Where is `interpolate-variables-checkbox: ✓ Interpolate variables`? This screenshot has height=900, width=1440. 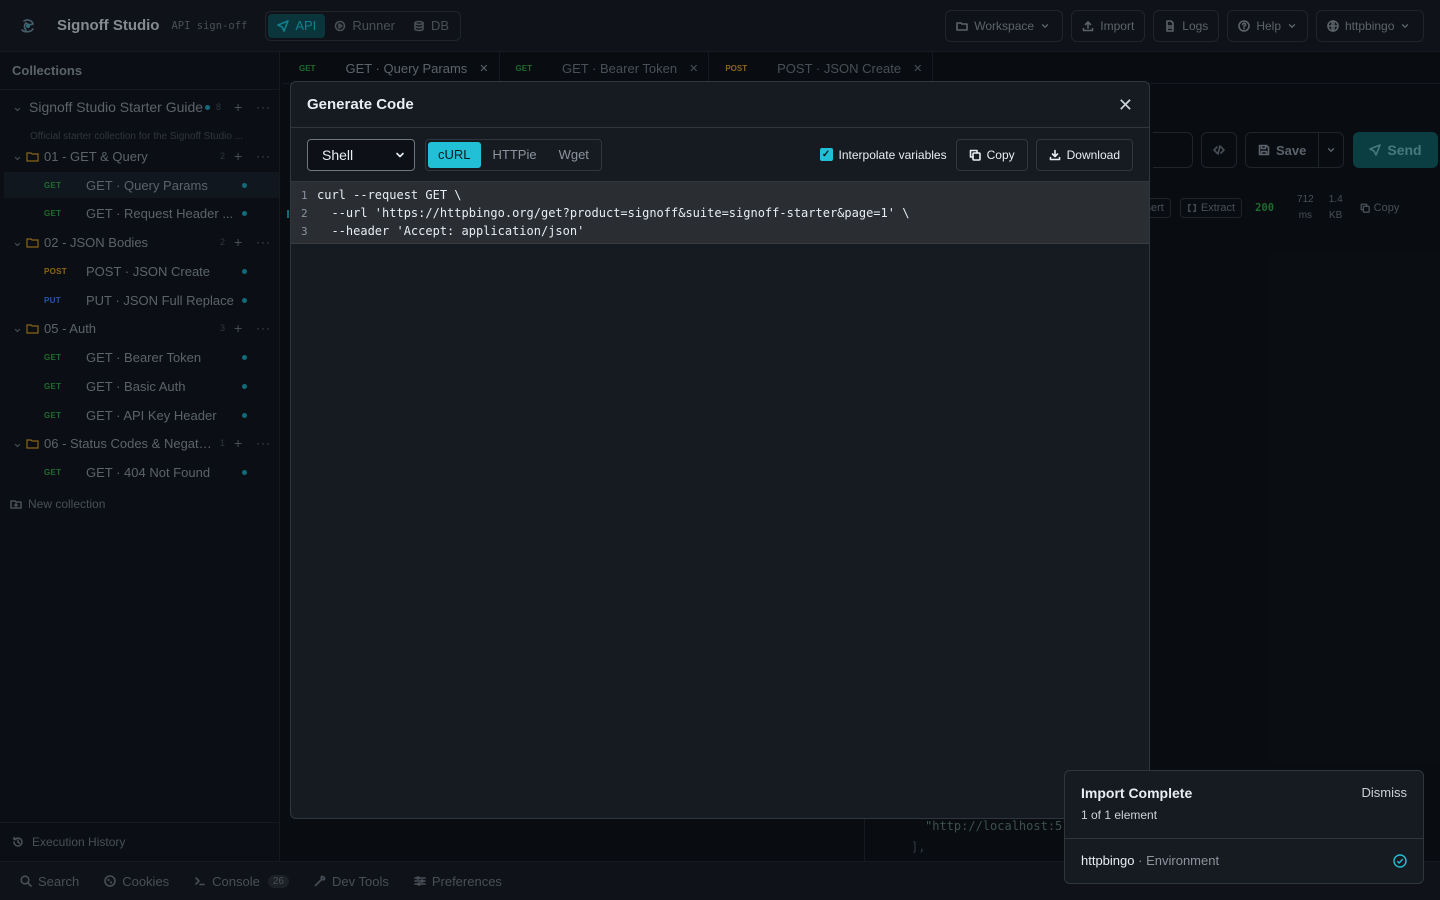
interpolate-variables-checkbox: ✓ Interpolate variables is located at coordinates (883, 154).